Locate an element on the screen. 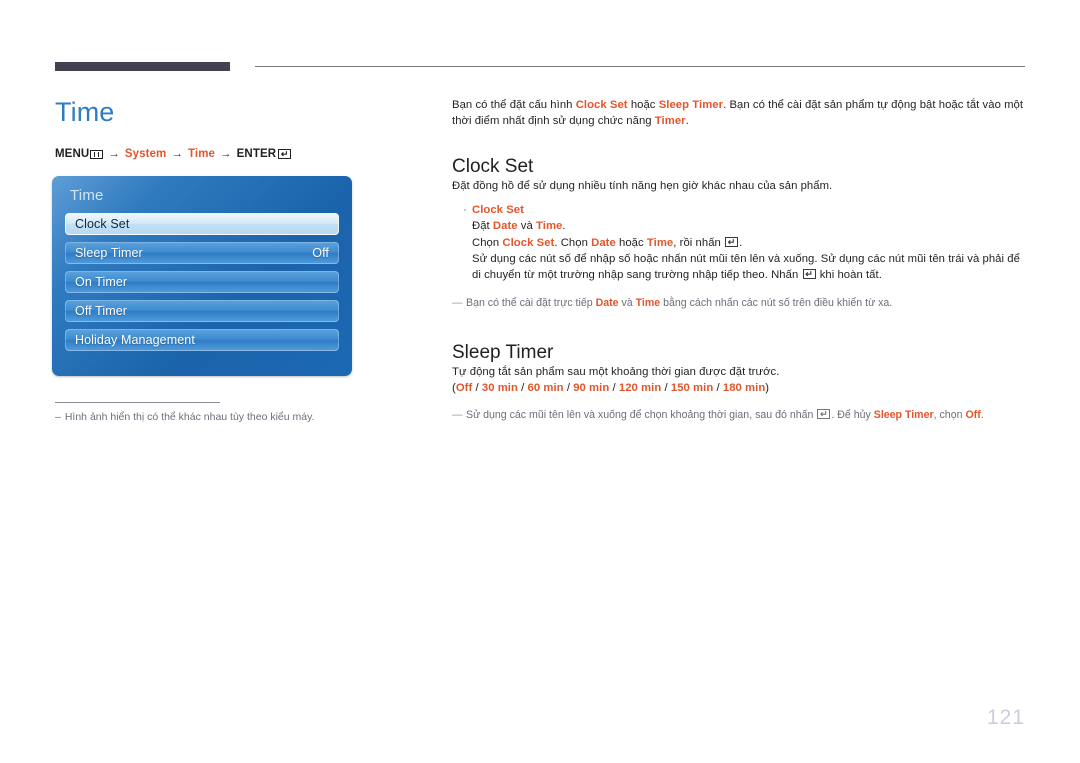 This screenshot has height=763, width=1080. st-note-term-sleep-timer: Sleep Timer is located at coordinates (903, 415).